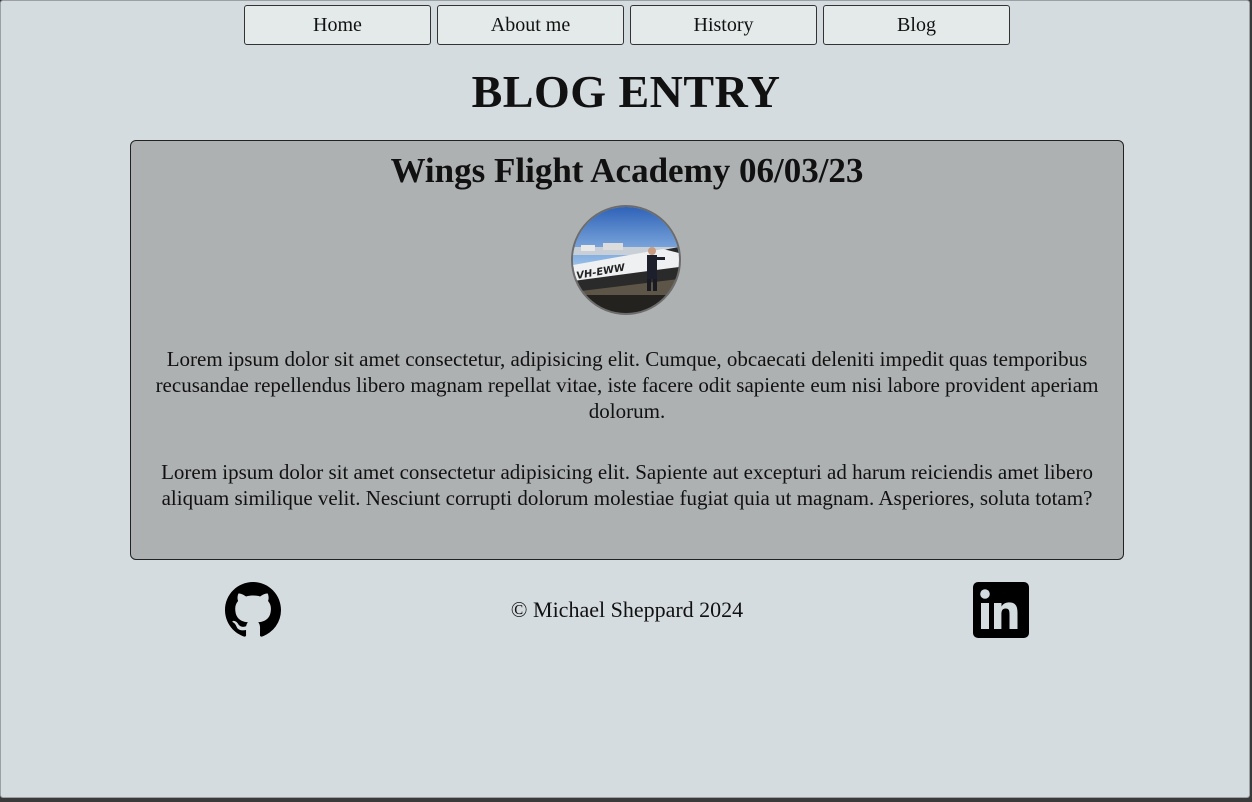 The width and height of the screenshot is (1252, 802). What do you see at coordinates (626, 91) in the screenshot?
I see `page-title: BLOG ENTRY` at bounding box center [626, 91].